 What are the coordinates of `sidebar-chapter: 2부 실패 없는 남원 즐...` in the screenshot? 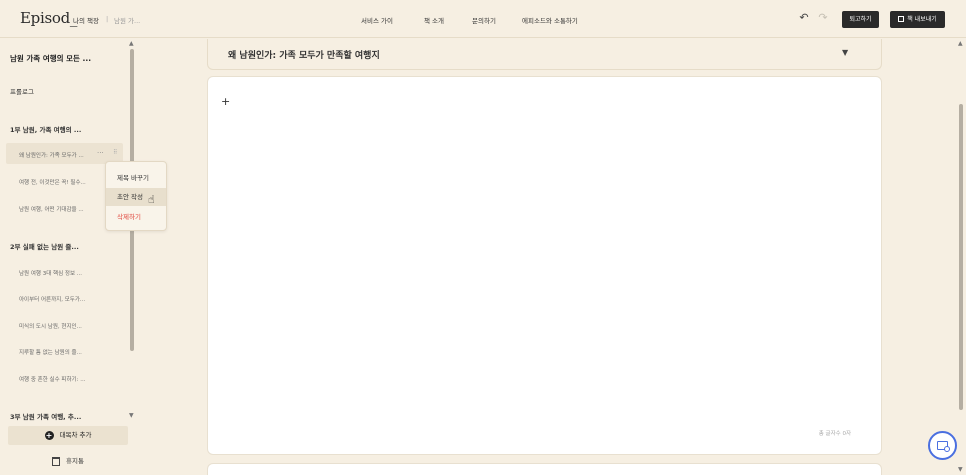 It's located at (44, 246).